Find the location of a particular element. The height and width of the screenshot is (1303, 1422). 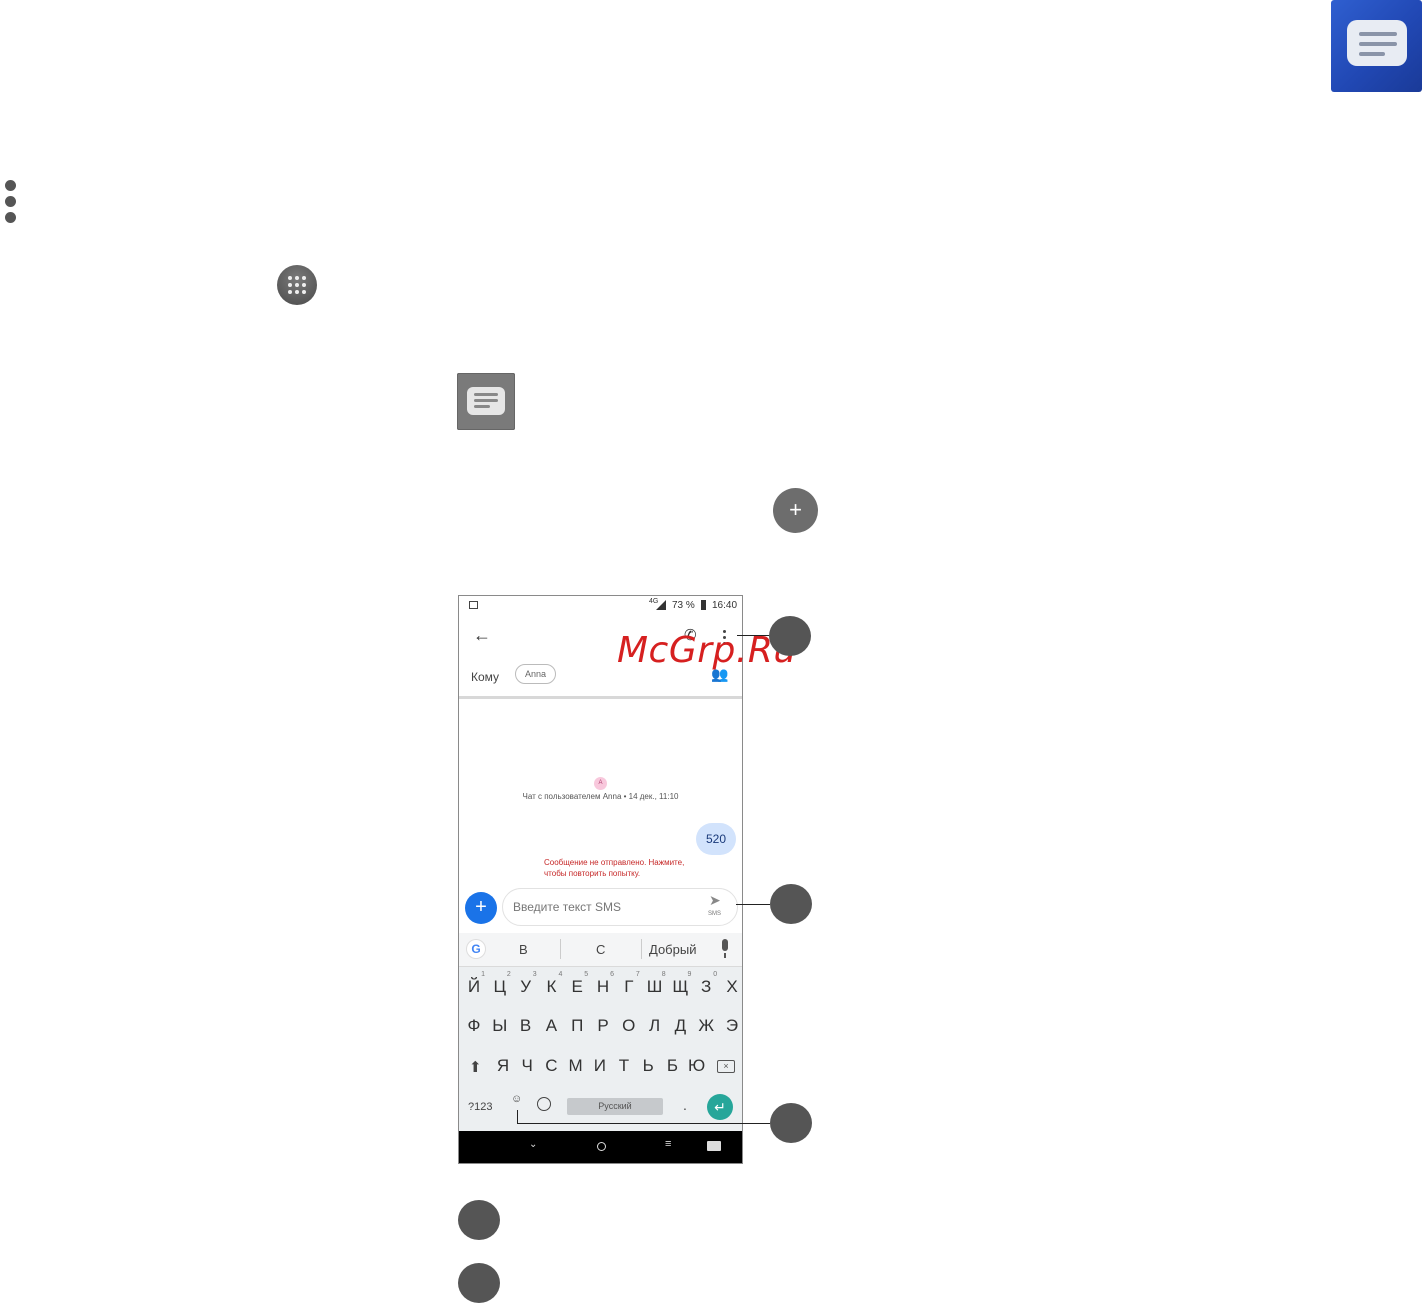

key: Ш8 is located at coordinates (655, 984).